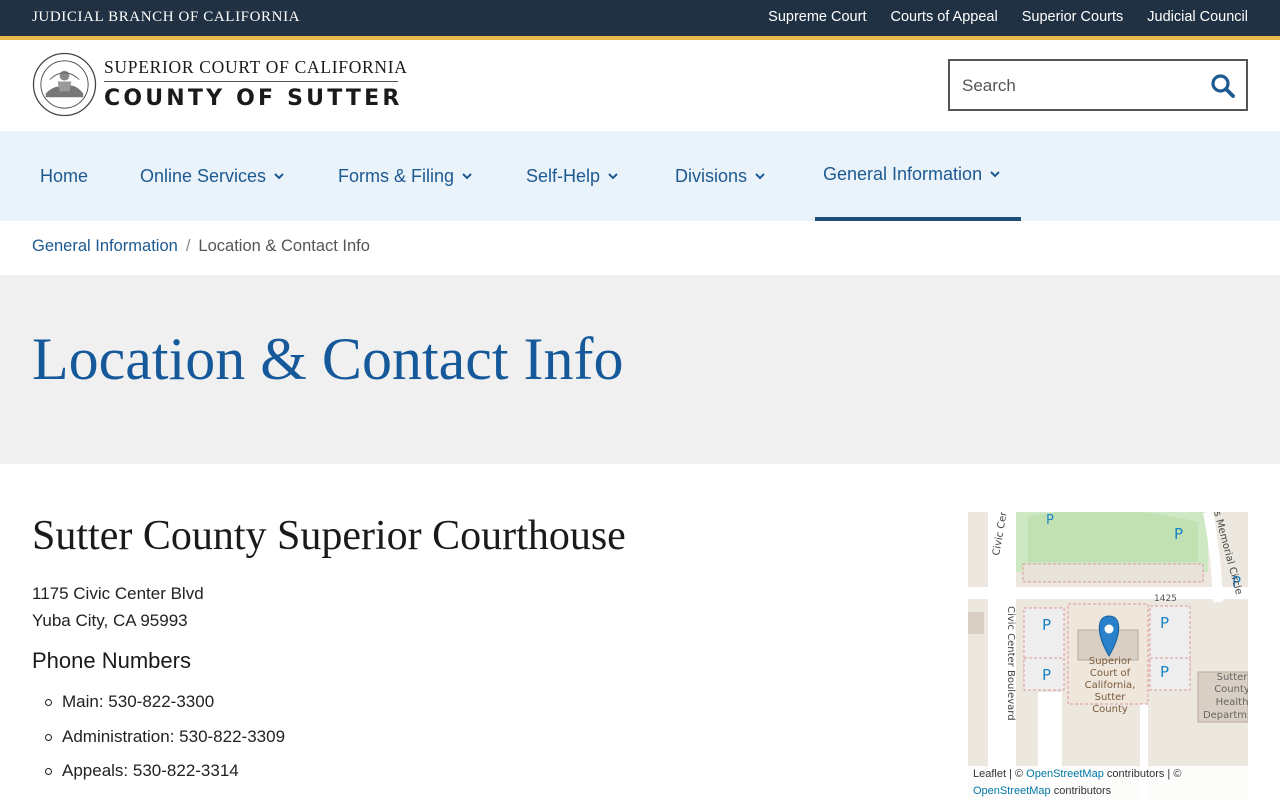  I want to click on address-line2: Yuba City, CA 95993, so click(118, 620).